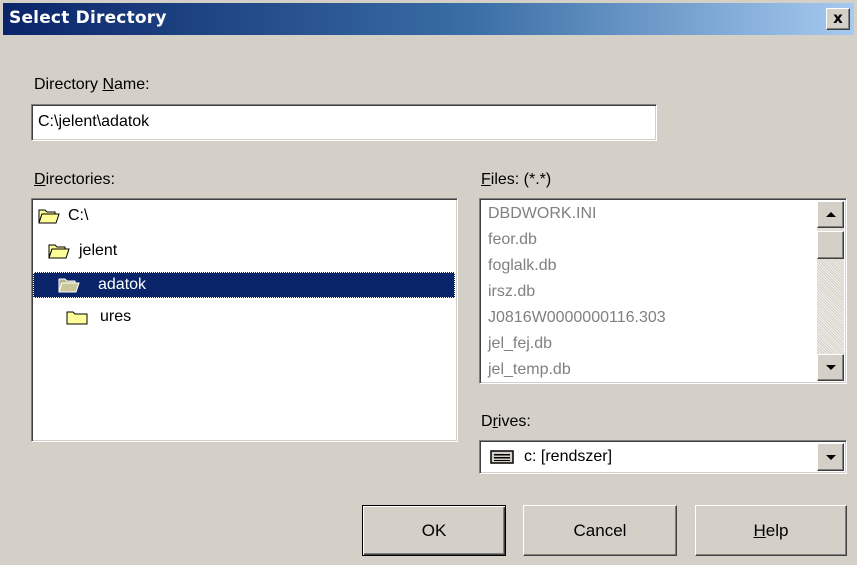 Image resolution: width=857 pixels, height=565 pixels. I want to click on file-item: jel_temp.db, so click(529, 370).